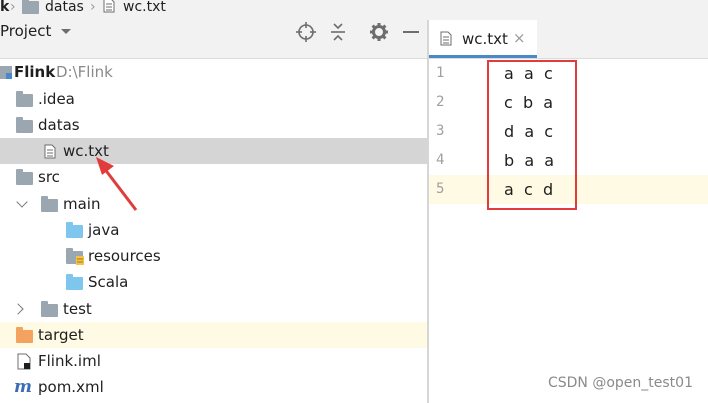  Describe the element at coordinates (214, 99) in the screenshot. I see `tree-item-idea: .idea` at that location.